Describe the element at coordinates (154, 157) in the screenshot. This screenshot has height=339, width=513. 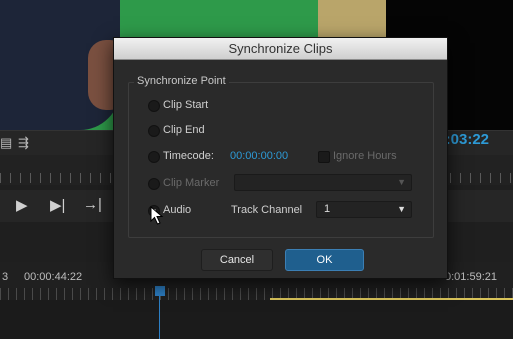
I see `timecode-radio` at that location.